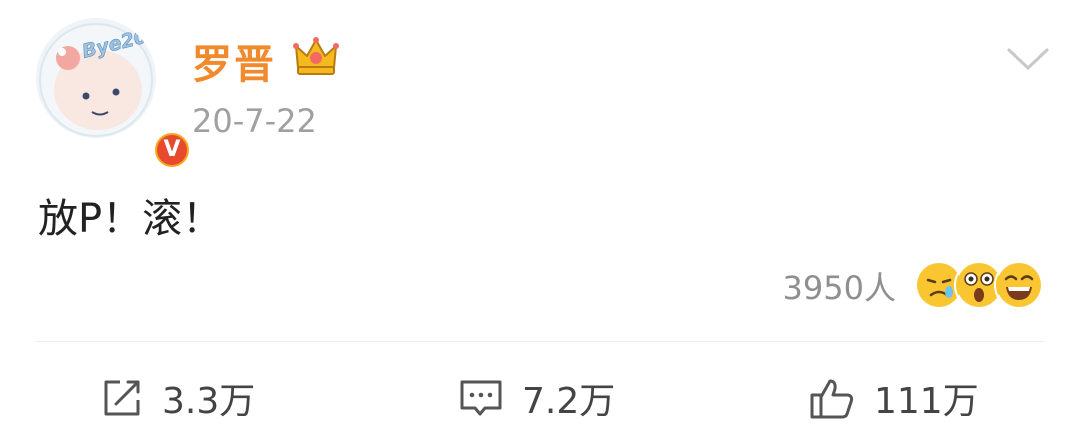 This screenshot has width=1080, height=448. What do you see at coordinates (913, 286) in the screenshot?
I see `reactions-summary: 3950人` at bounding box center [913, 286].